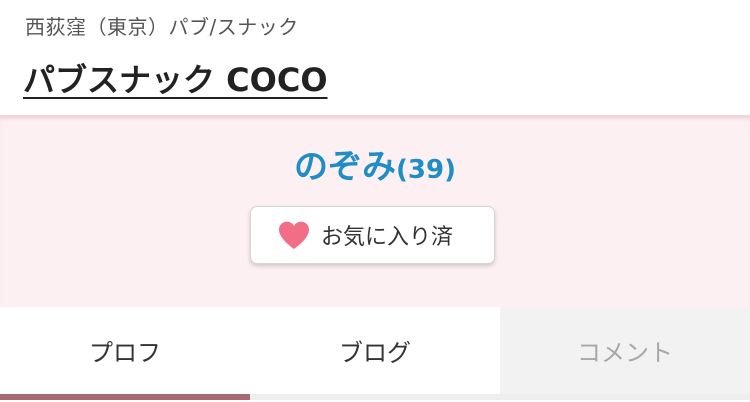  I want to click on breadcrumb: 西荻窪（東京）パブ/スナック, so click(162, 25).